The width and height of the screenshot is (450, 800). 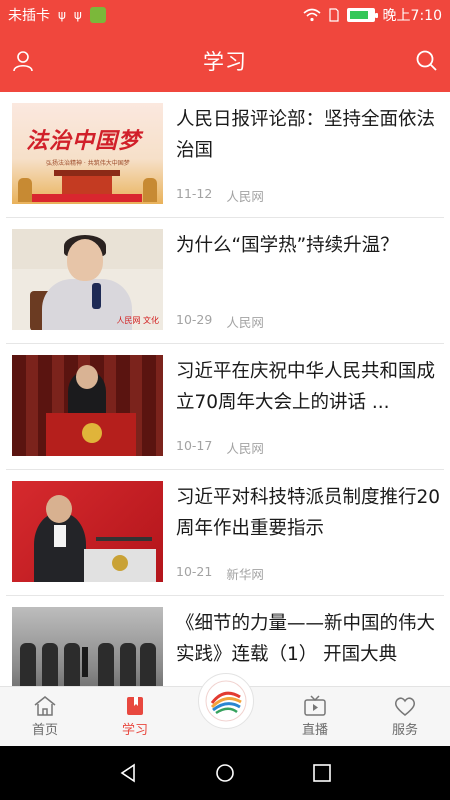 I want to click on app-header: 学习, so click(x=225, y=61).